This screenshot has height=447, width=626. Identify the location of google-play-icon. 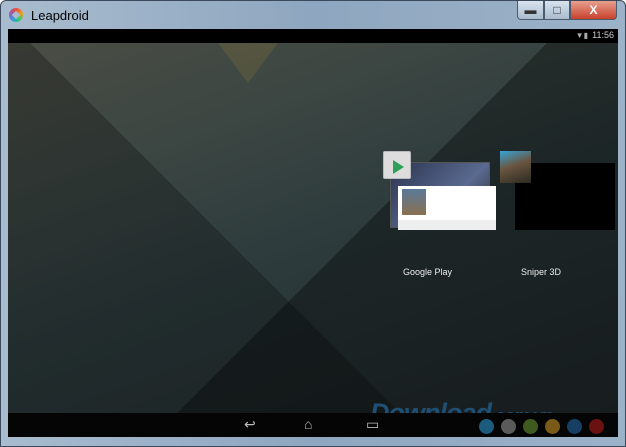
(397, 165).